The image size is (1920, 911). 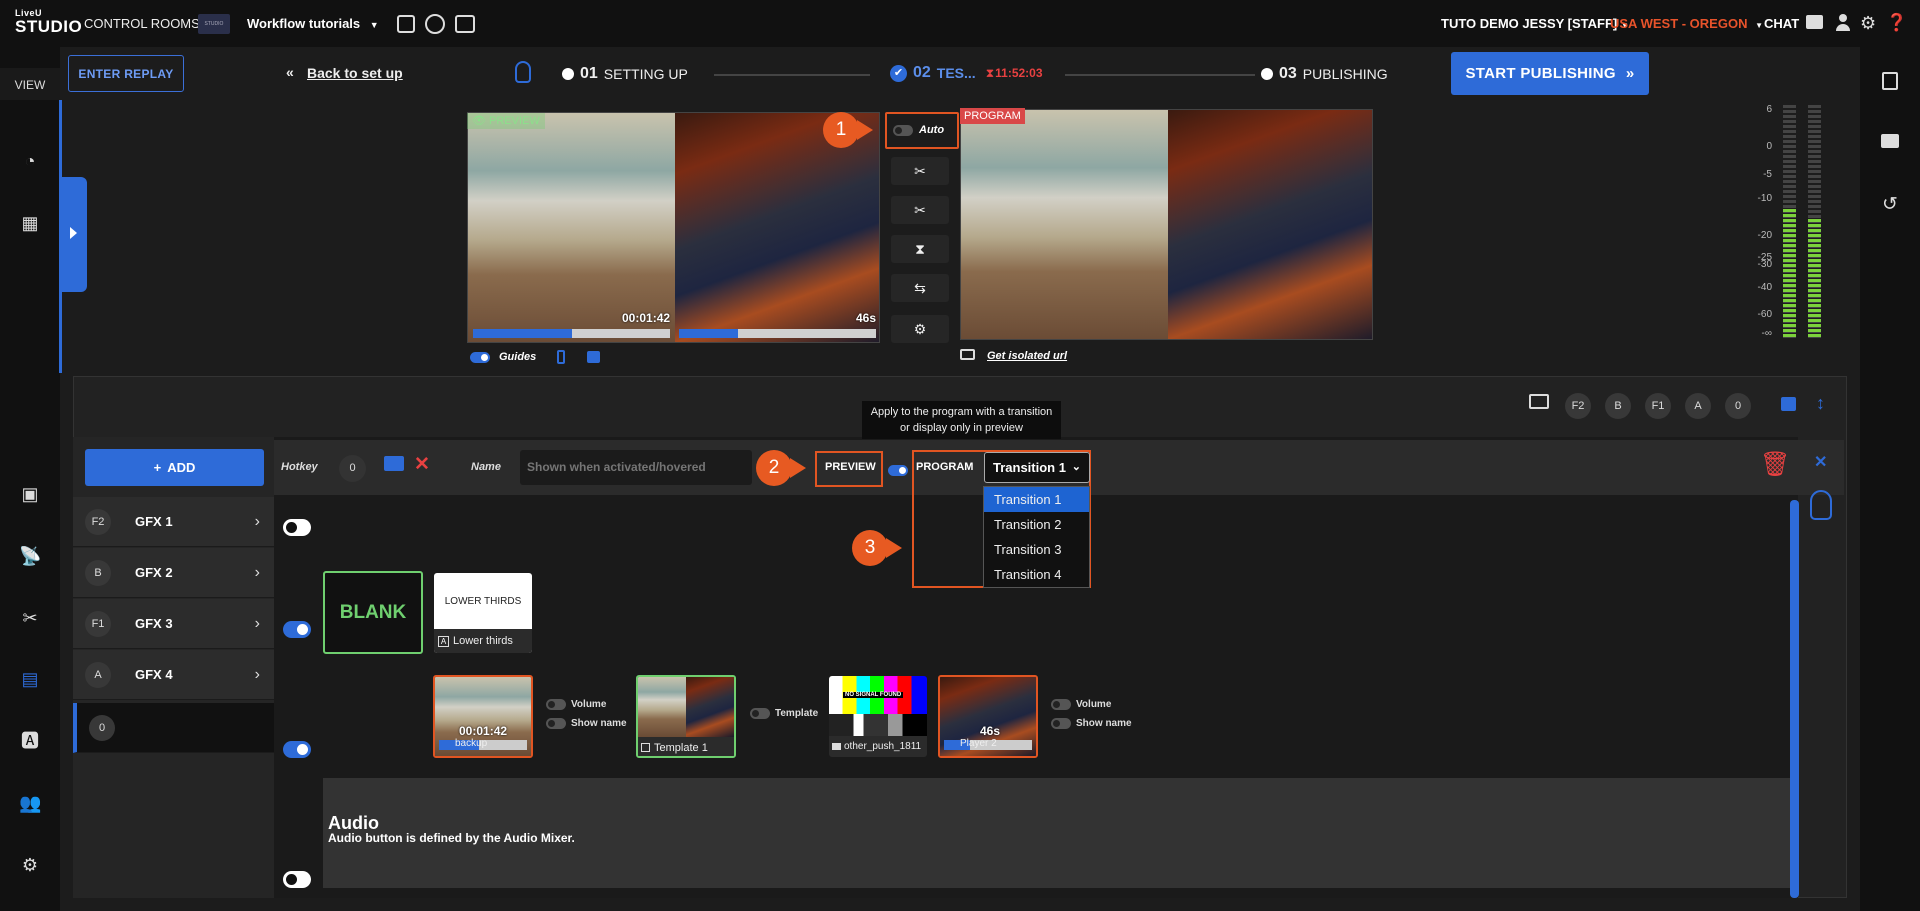 What do you see at coordinates (30, 679) in the screenshot?
I see `graphics-icon: ▤` at bounding box center [30, 679].